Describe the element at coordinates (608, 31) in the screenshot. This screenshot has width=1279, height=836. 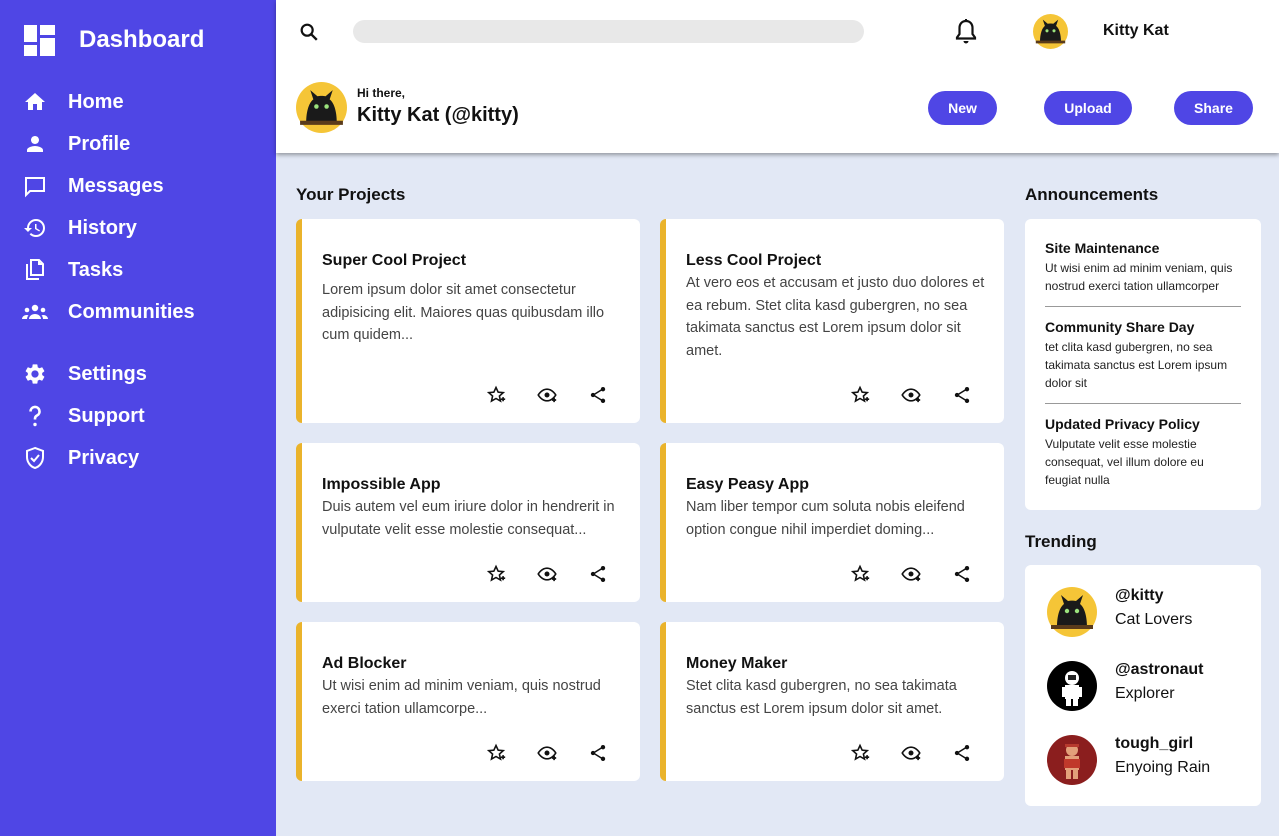
I see `search-input` at that location.